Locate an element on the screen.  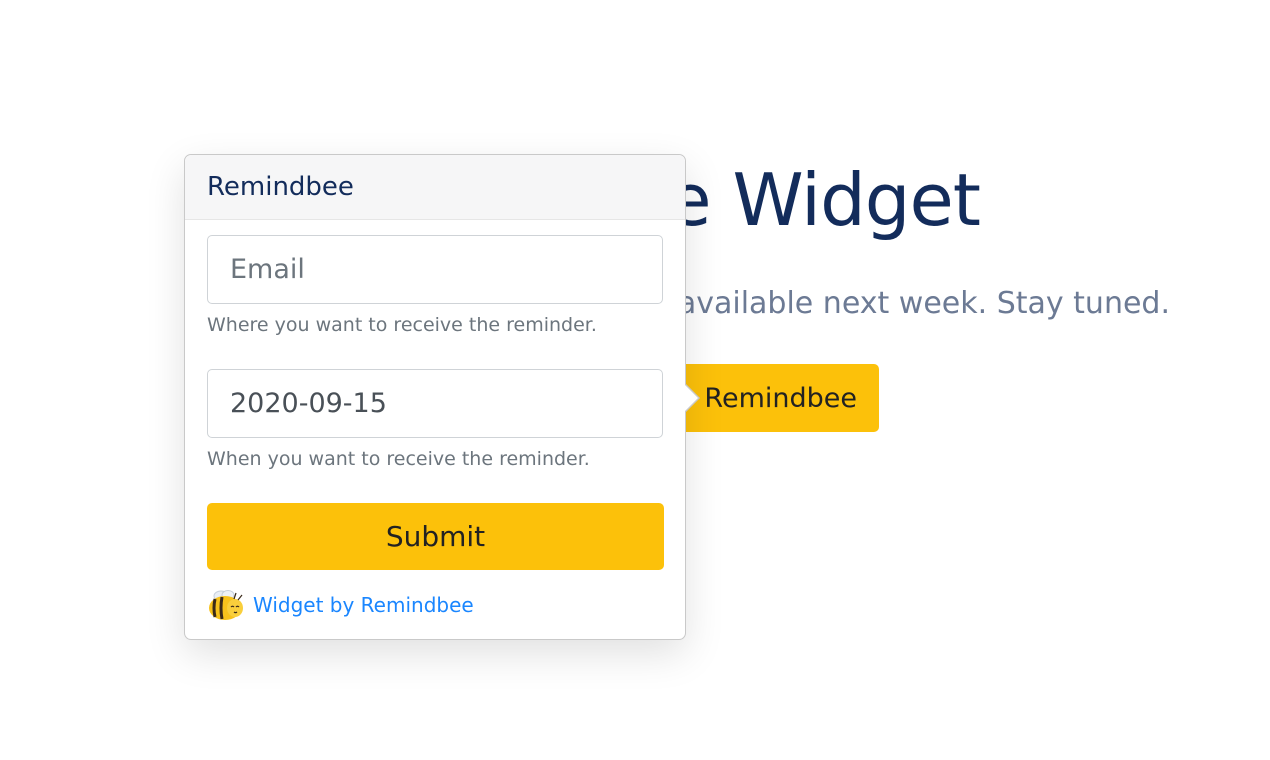
email-help-text: Where you want to receive the reminder. is located at coordinates (402, 325).